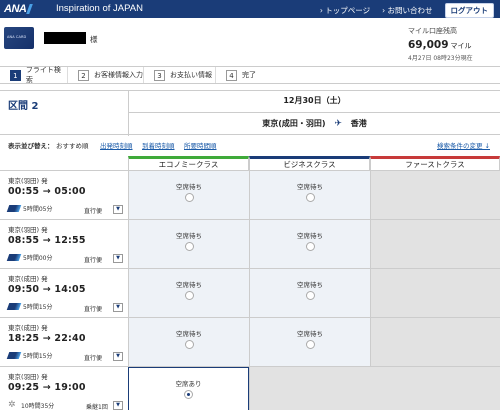 Image resolution: width=500 pixels, height=410 pixels. I want to click on flight-info: 東京(羽田) 発 08:55 → 12:55 5時間00分 直行便 ▼, so click(64, 244).